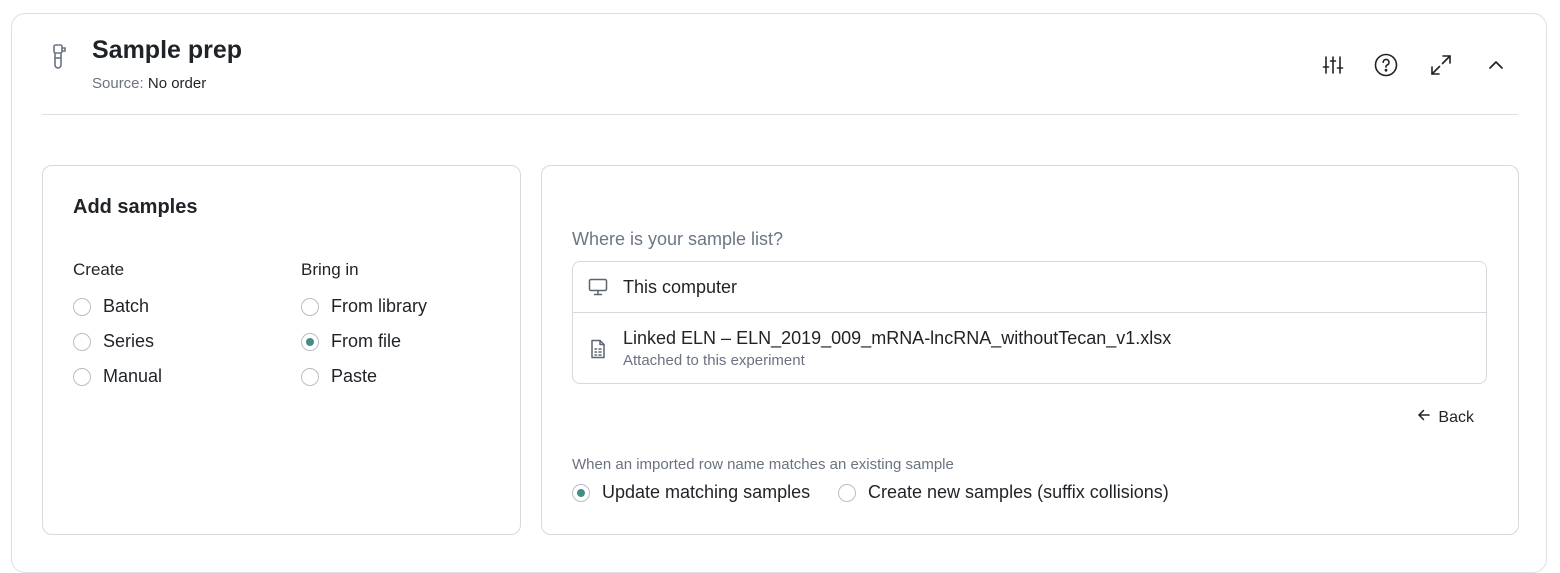 This screenshot has width=1560, height=573. I want to click on header-divider, so click(780, 114).